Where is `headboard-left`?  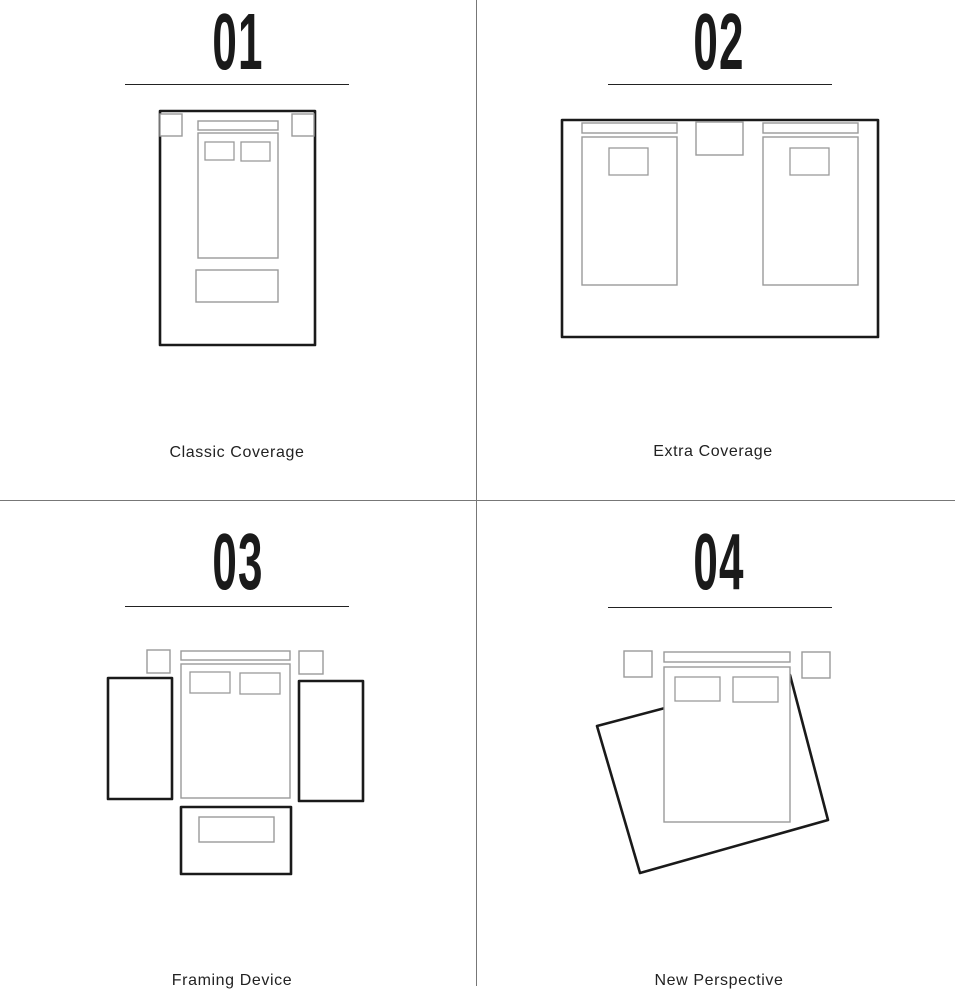 headboard-left is located at coordinates (629, 128).